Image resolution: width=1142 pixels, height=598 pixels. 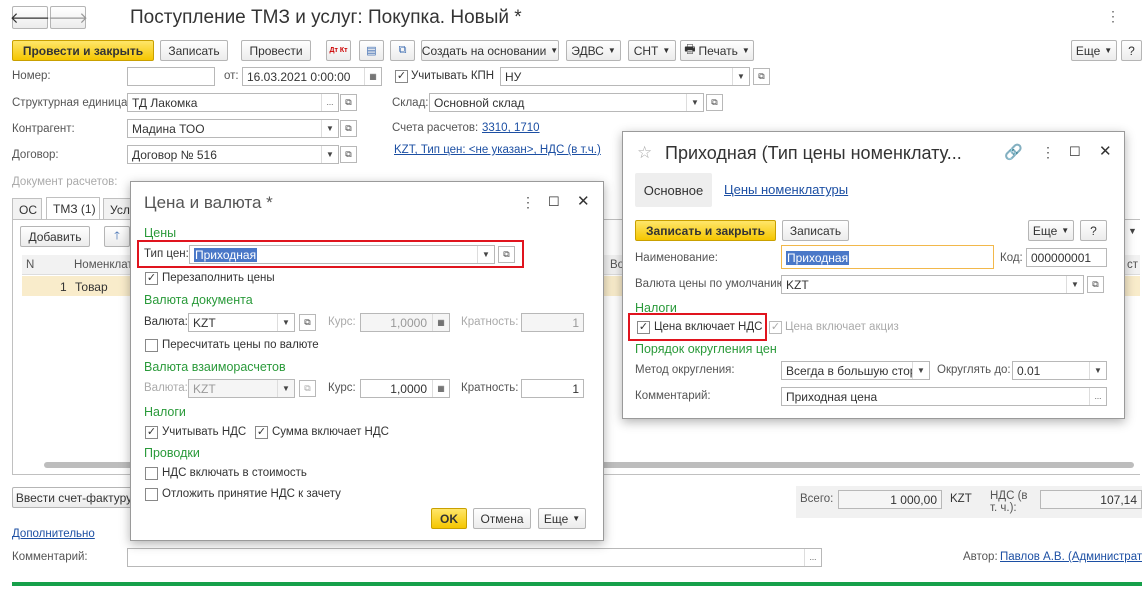 I want to click on defer-vat-checkbox, so click(x=151, y=494).